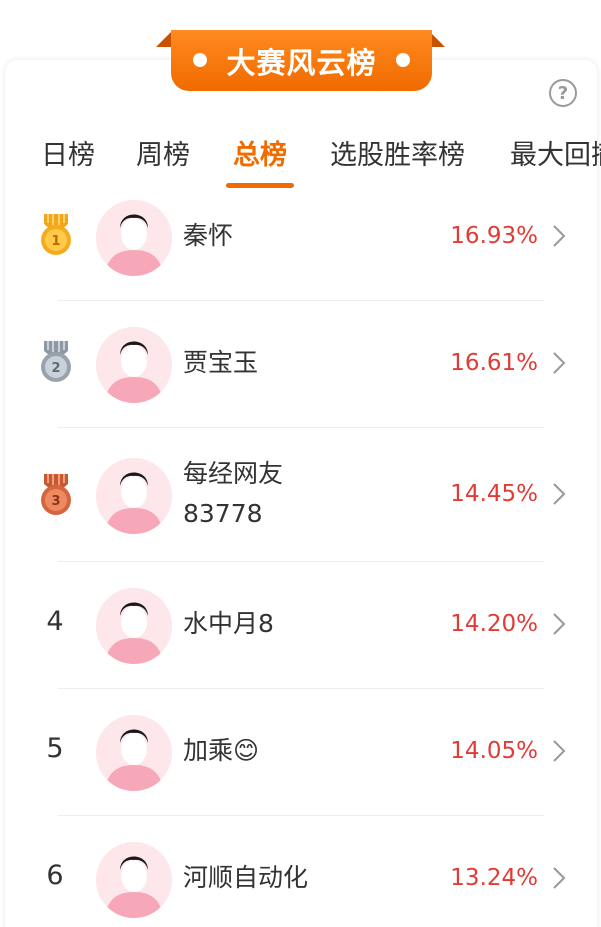 This screenshot has width=601, height=927. I want to click on rank-number: 3, so click(55, 501).